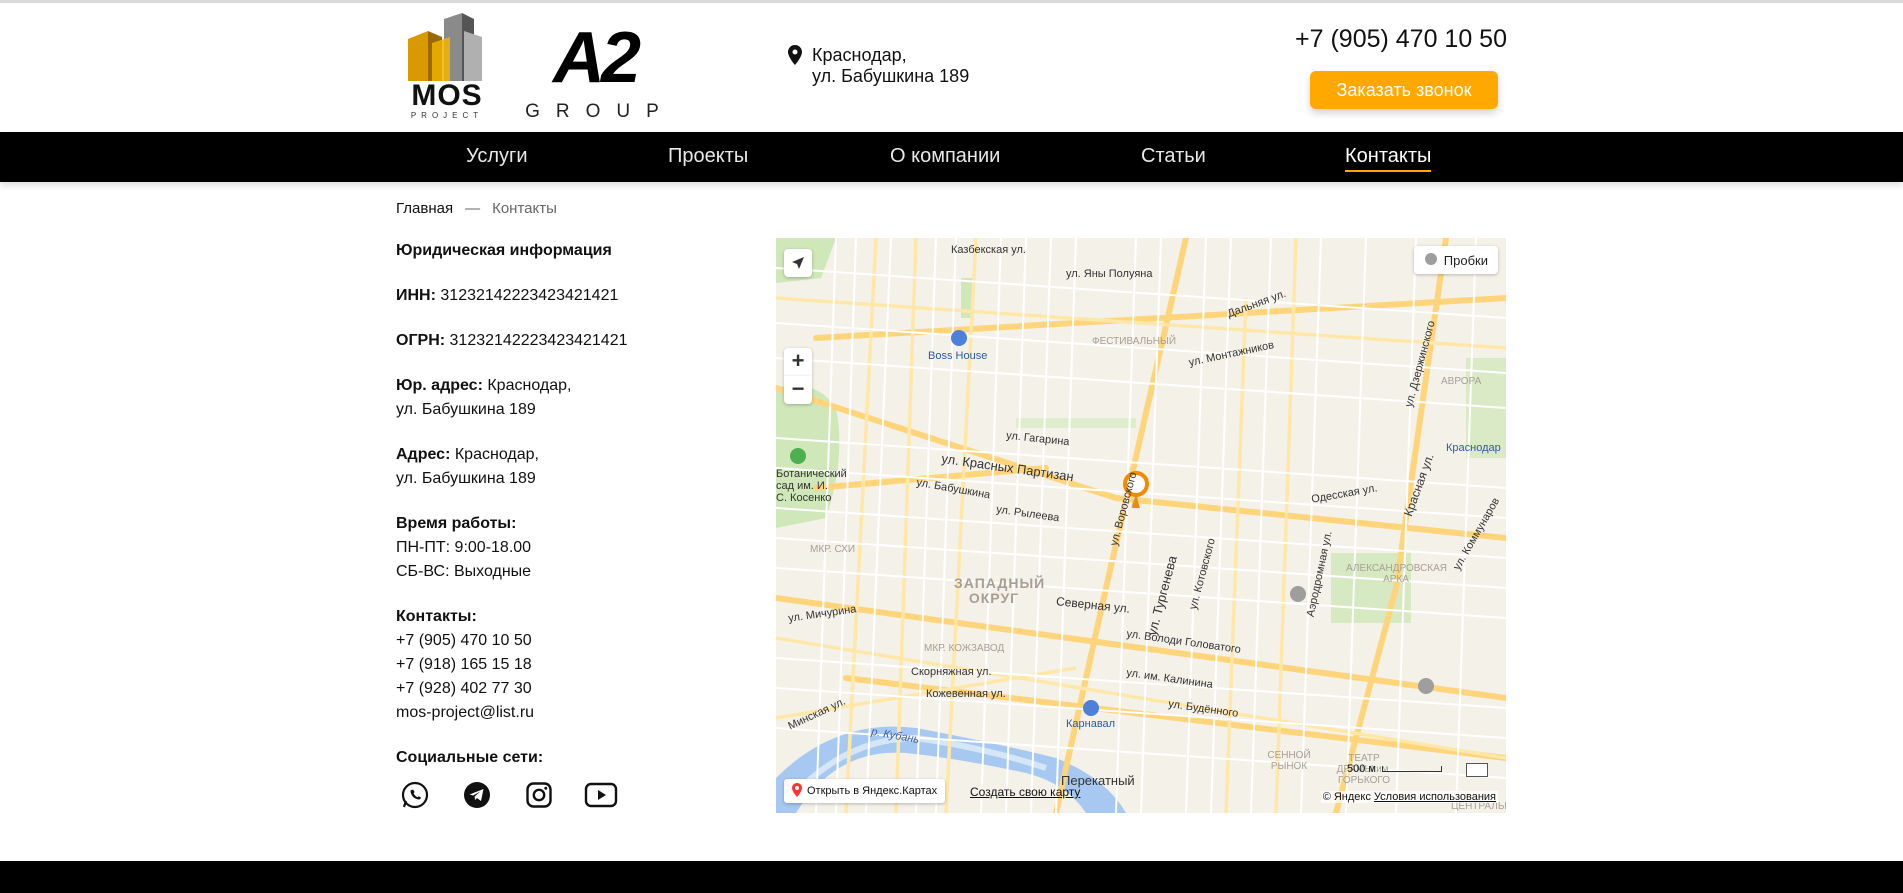  What do you see at coordinates (958, 356) in the screenshot?
I see `map-label-boss-house: Boss House` at bounding box center [958, 356].